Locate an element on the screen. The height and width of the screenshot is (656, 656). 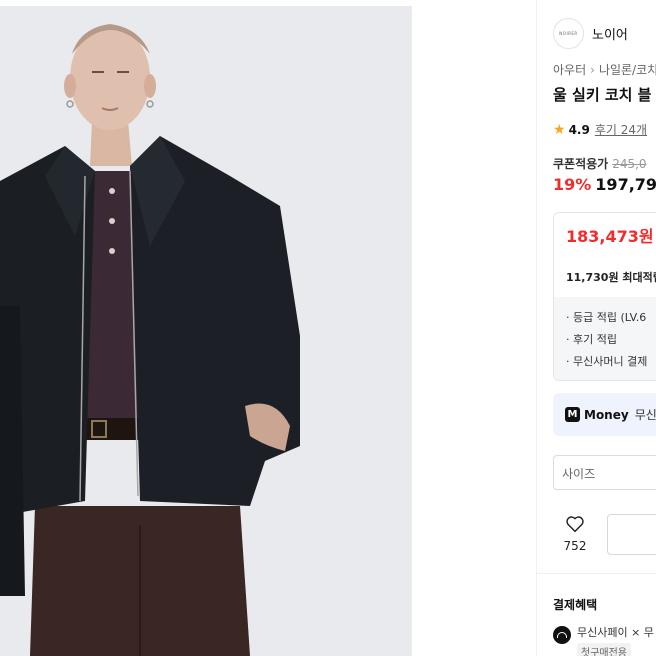
star-icon: ★ is located at coordinates (559, 129).